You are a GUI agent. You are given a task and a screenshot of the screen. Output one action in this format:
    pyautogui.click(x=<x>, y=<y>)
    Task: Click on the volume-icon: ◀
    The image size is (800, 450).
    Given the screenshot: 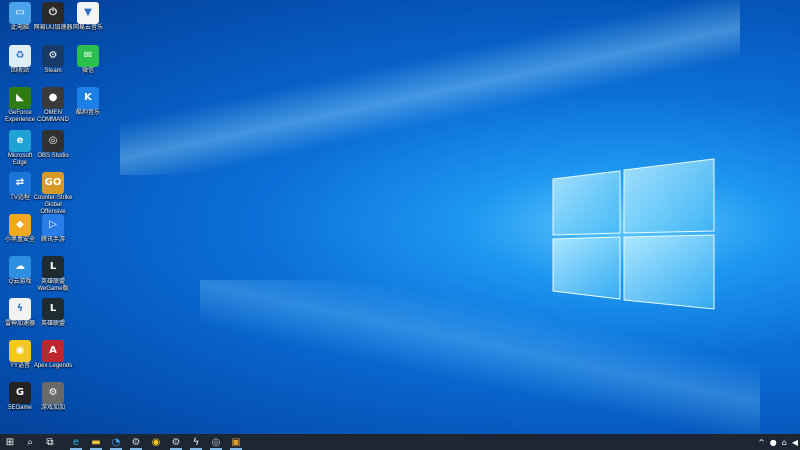 What is the action you would take?
    pyautogui.click(x=795, y=442)
    